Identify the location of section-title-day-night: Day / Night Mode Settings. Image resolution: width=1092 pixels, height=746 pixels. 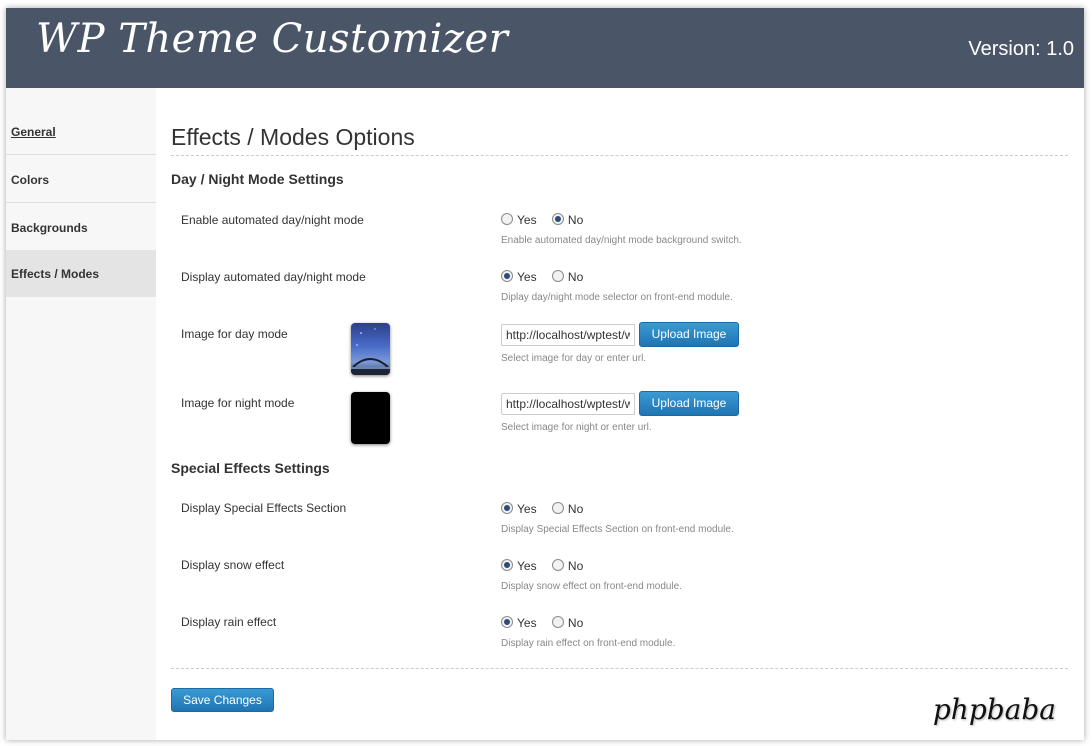
(257, 179).